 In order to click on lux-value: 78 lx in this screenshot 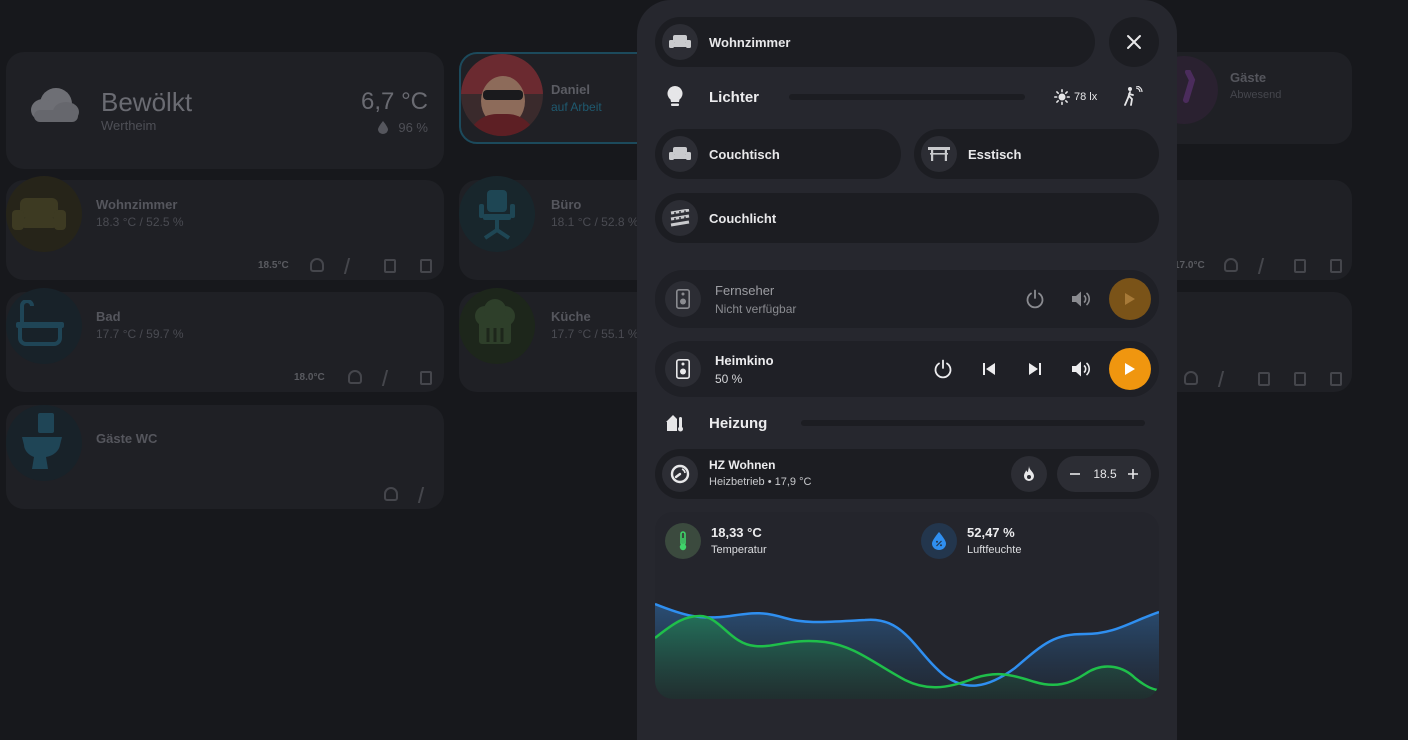, I will do `click(1086, 97)`.